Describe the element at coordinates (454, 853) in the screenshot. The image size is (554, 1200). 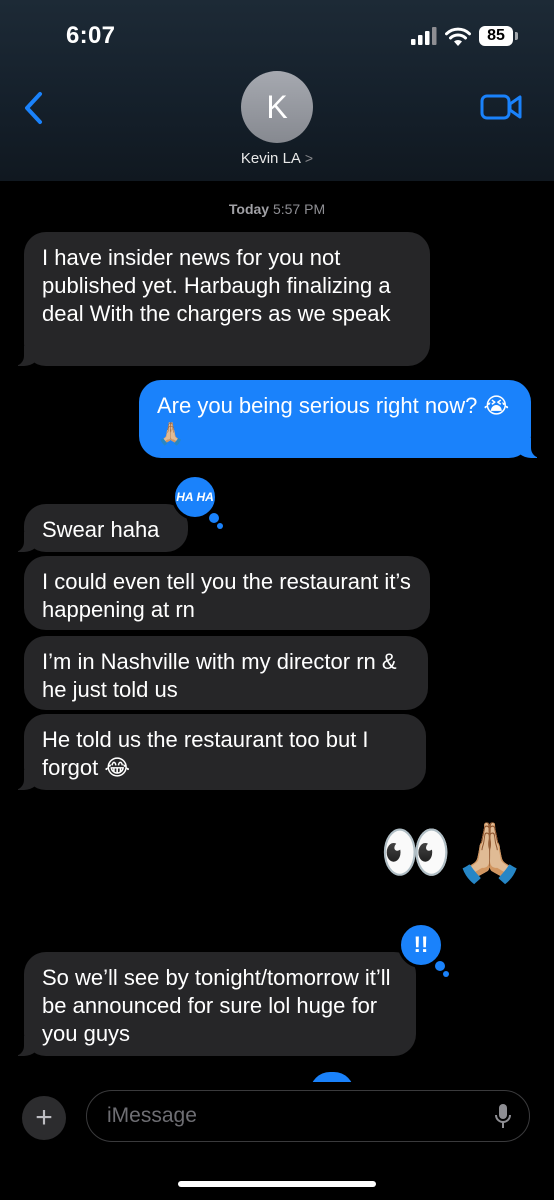
I see `emoji-only-message: 👀🙏🏼` at that location.